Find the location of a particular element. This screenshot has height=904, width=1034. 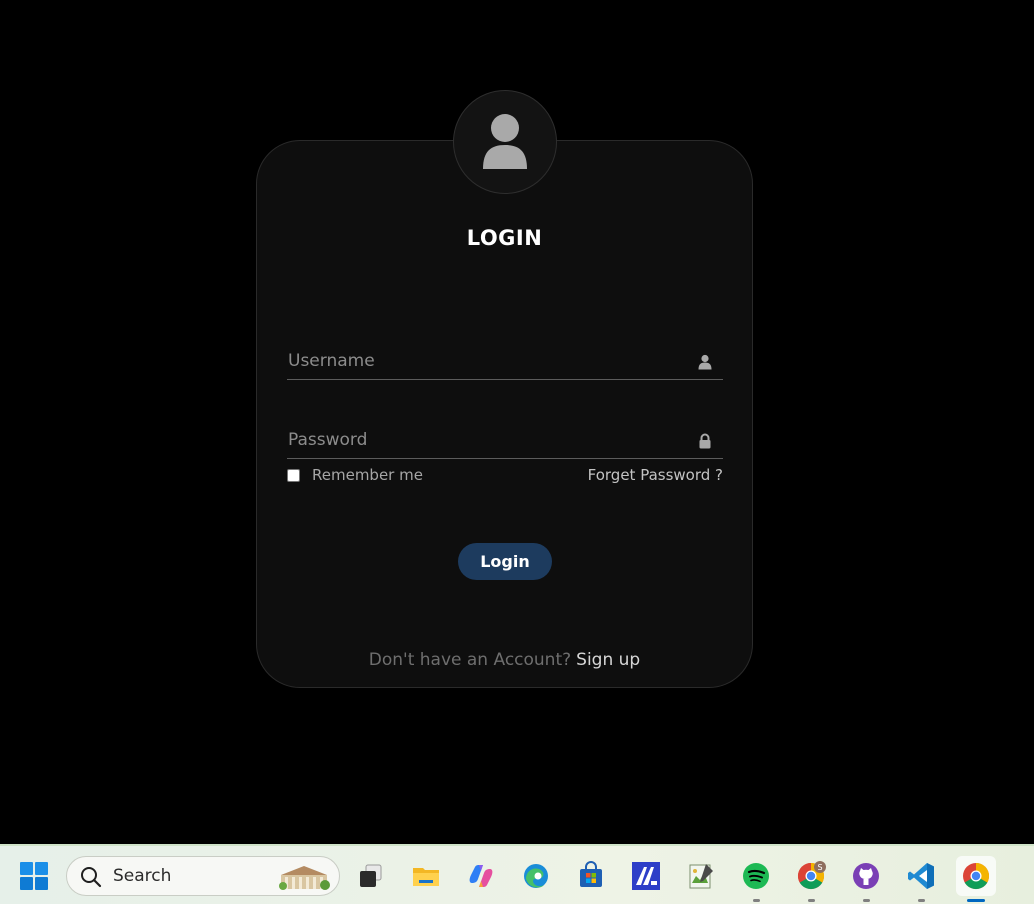

taskbar-copilot is located at coordinates (481, 876).